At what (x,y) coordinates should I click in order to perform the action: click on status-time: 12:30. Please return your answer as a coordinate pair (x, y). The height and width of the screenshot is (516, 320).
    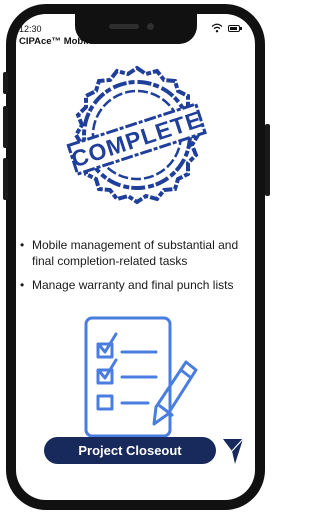
    Looking at the image, I should click on (30, 29).